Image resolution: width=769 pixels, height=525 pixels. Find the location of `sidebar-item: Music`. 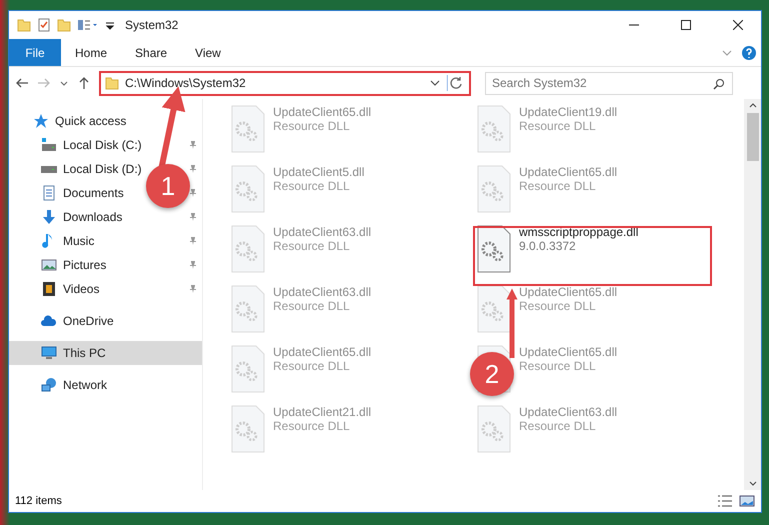

sidebar-item: Music is located at coordinates (78, 241).